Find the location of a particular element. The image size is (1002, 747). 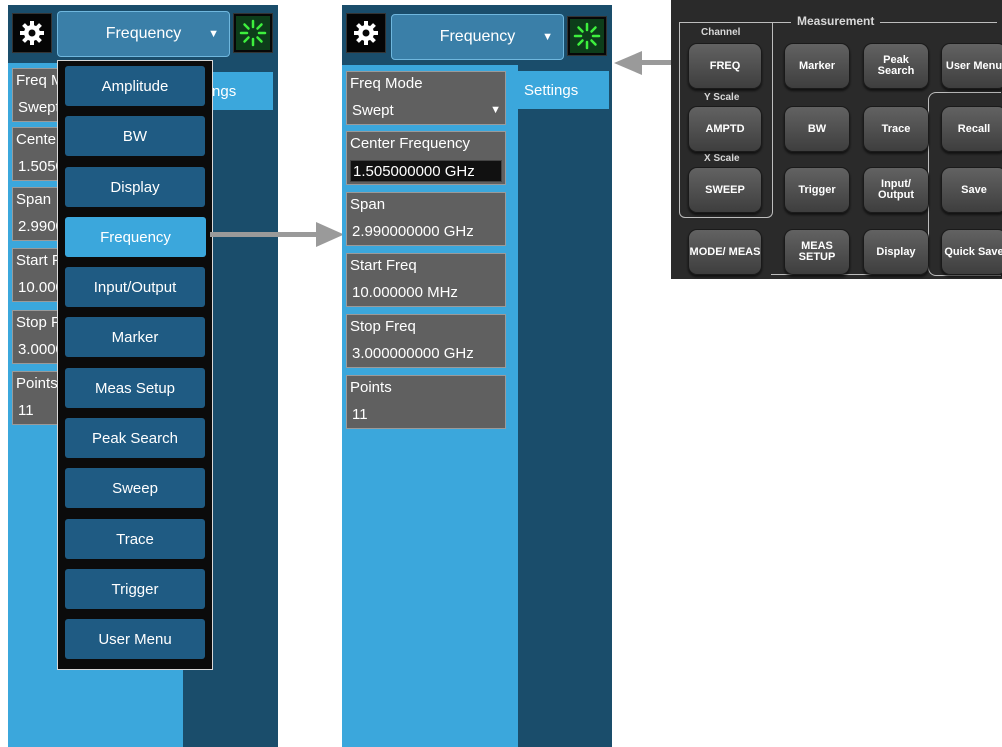

key-trigger: Trigger is located at coordinates (817, 190).